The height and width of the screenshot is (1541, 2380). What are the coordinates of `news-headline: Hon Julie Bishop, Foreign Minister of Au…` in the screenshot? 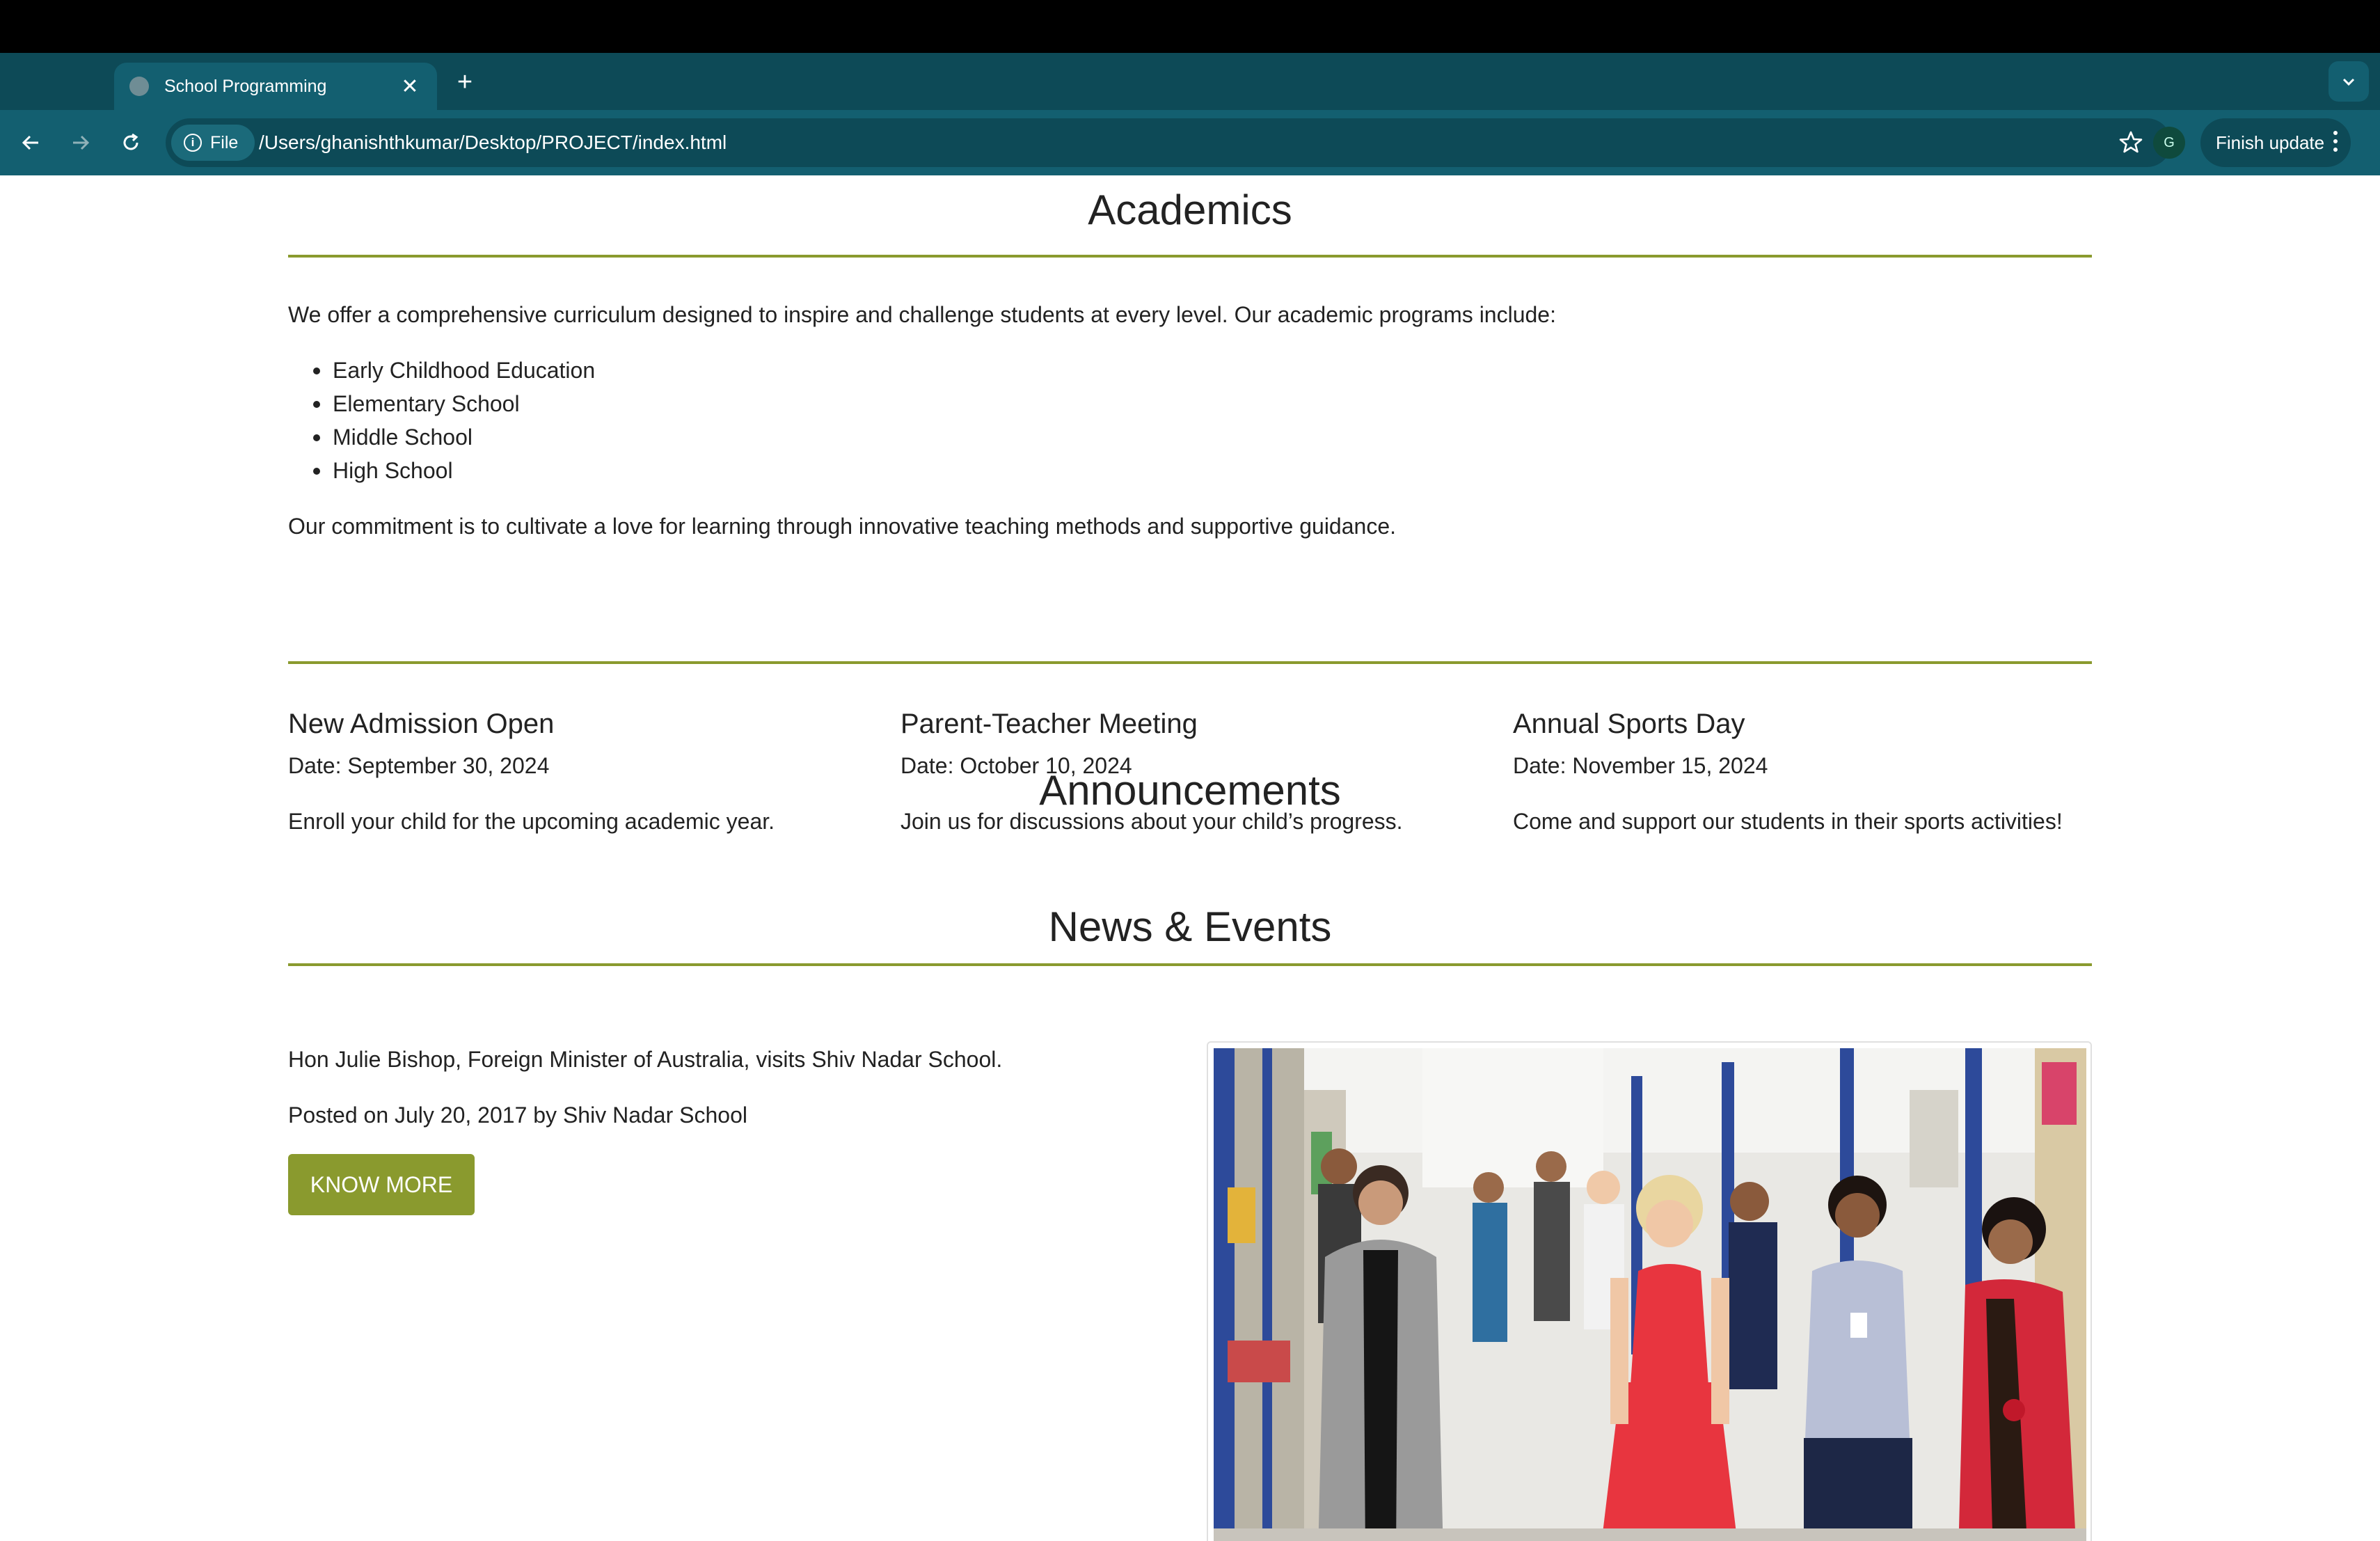 It's located at (645, 1059).